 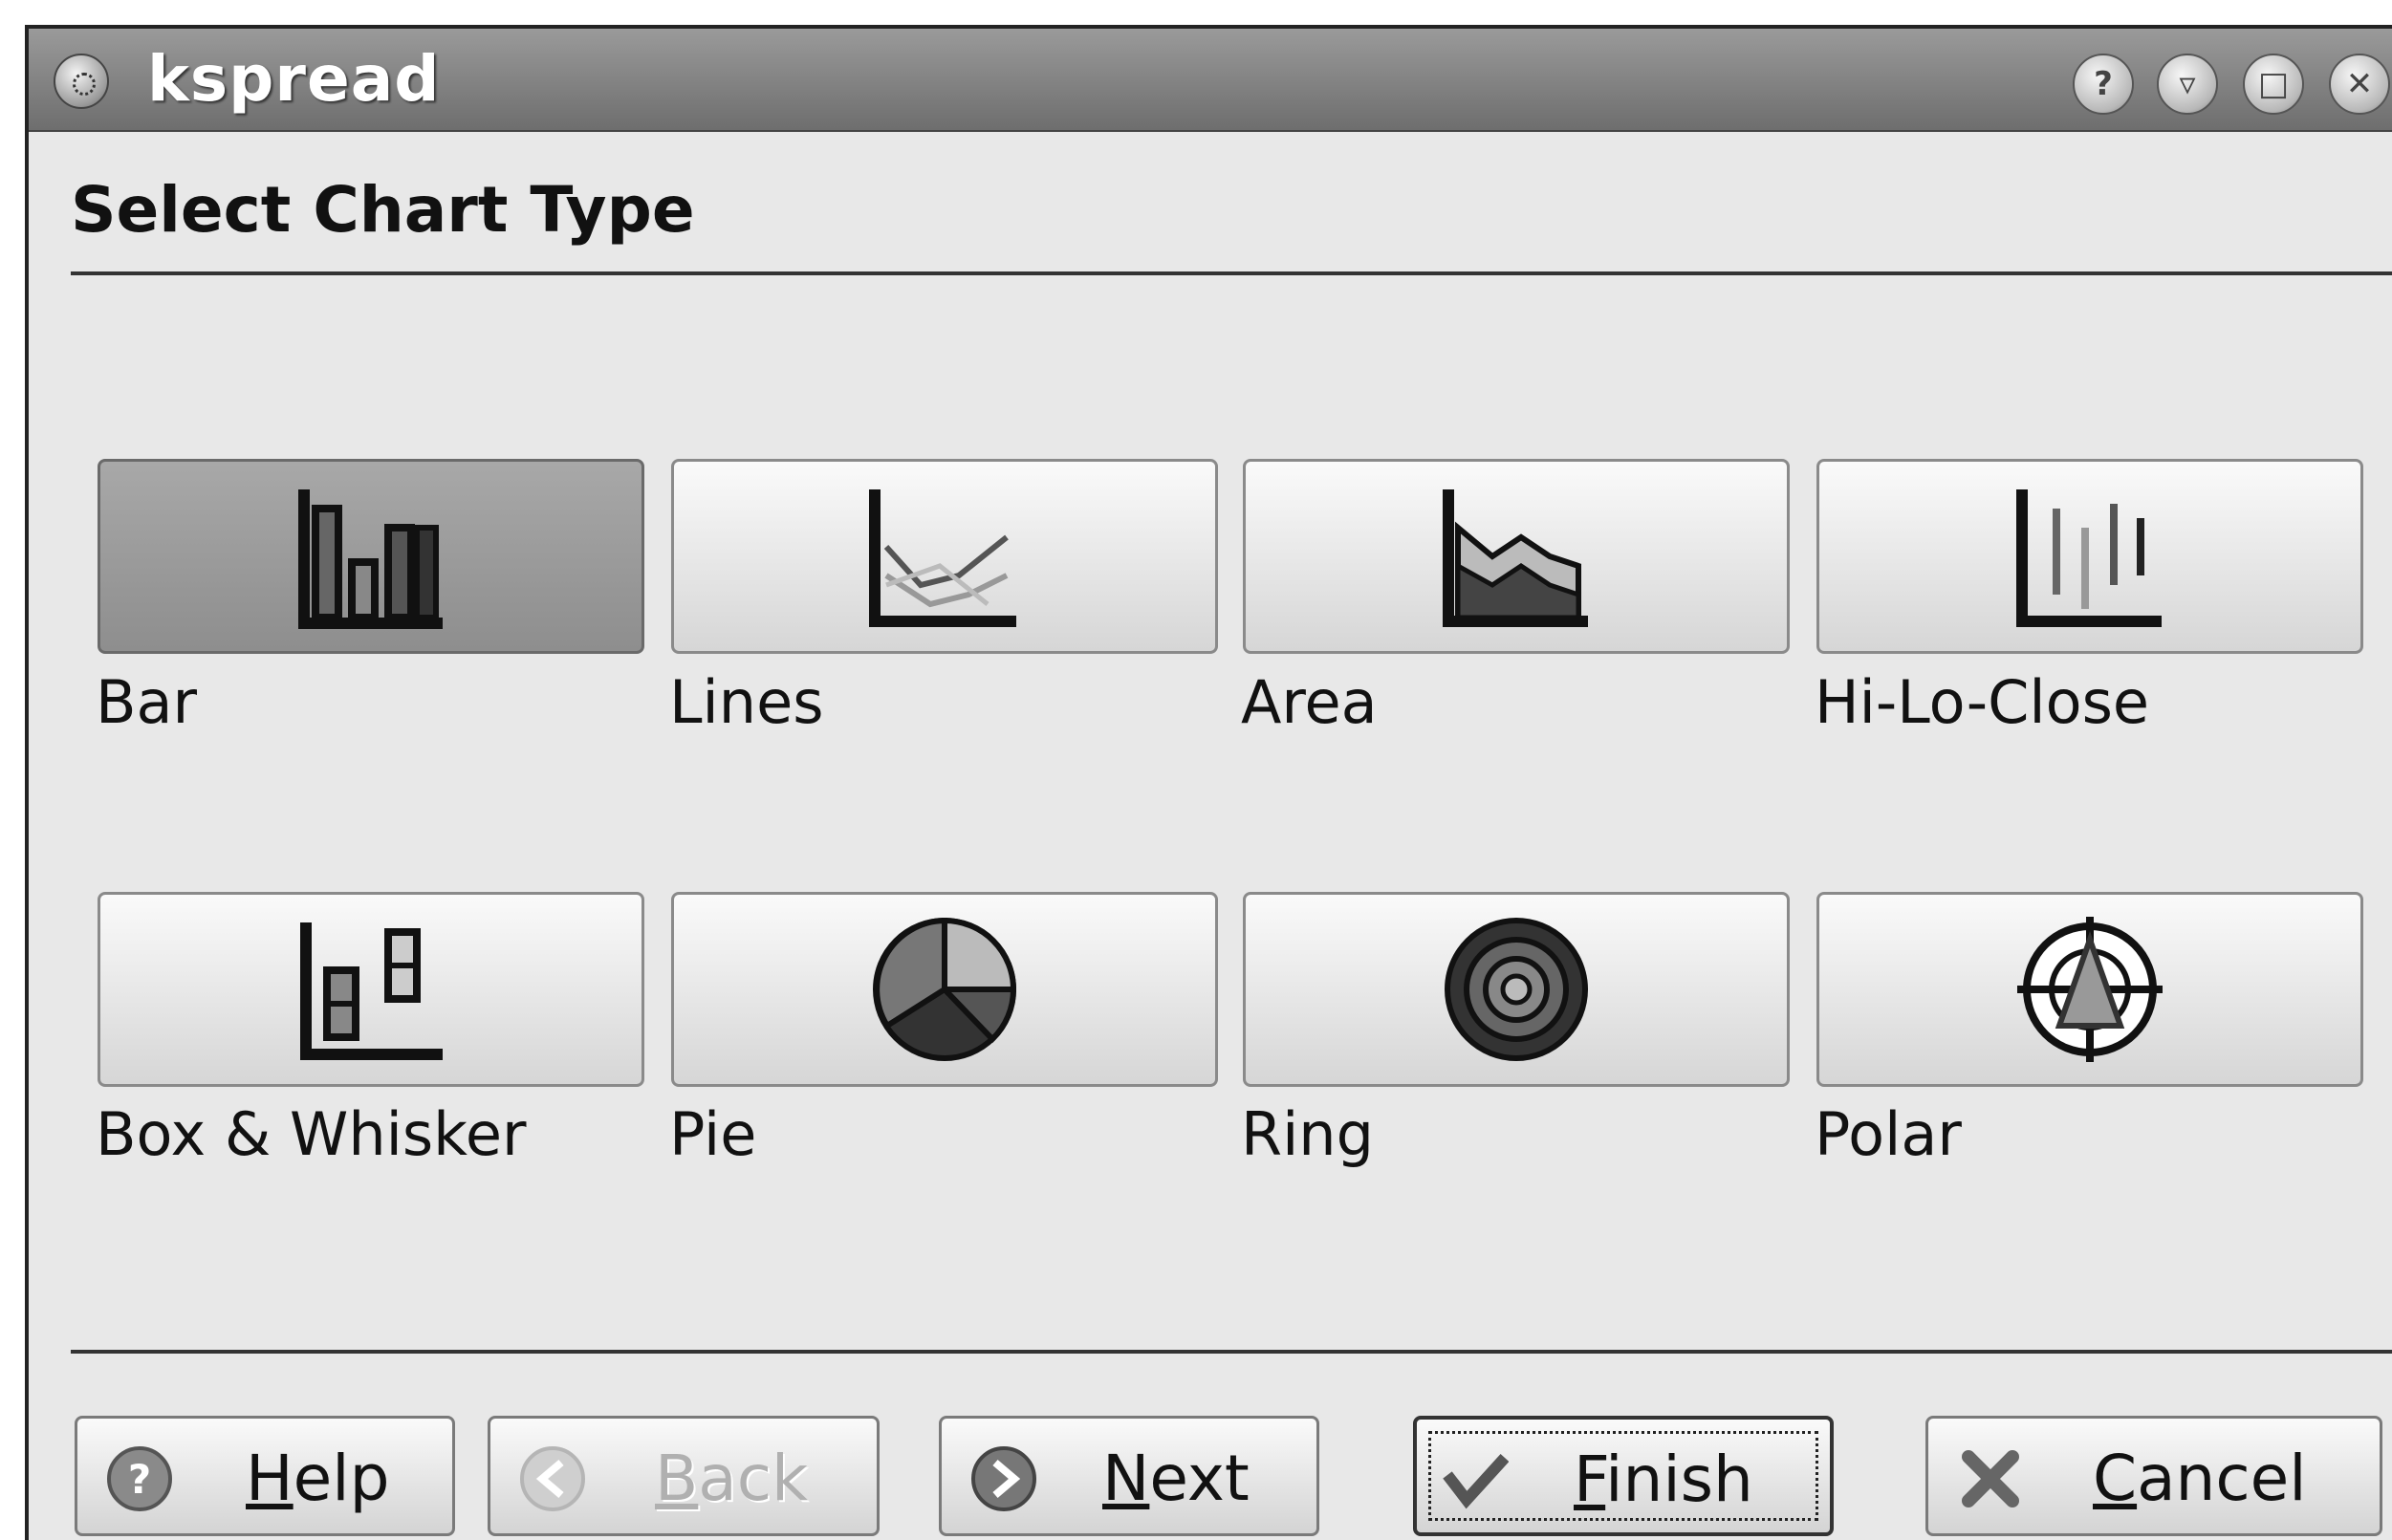 What do you see at coordinates (1231, 273) in the screenshot?
I see `header-divider` at bounding box center [1231, 273].